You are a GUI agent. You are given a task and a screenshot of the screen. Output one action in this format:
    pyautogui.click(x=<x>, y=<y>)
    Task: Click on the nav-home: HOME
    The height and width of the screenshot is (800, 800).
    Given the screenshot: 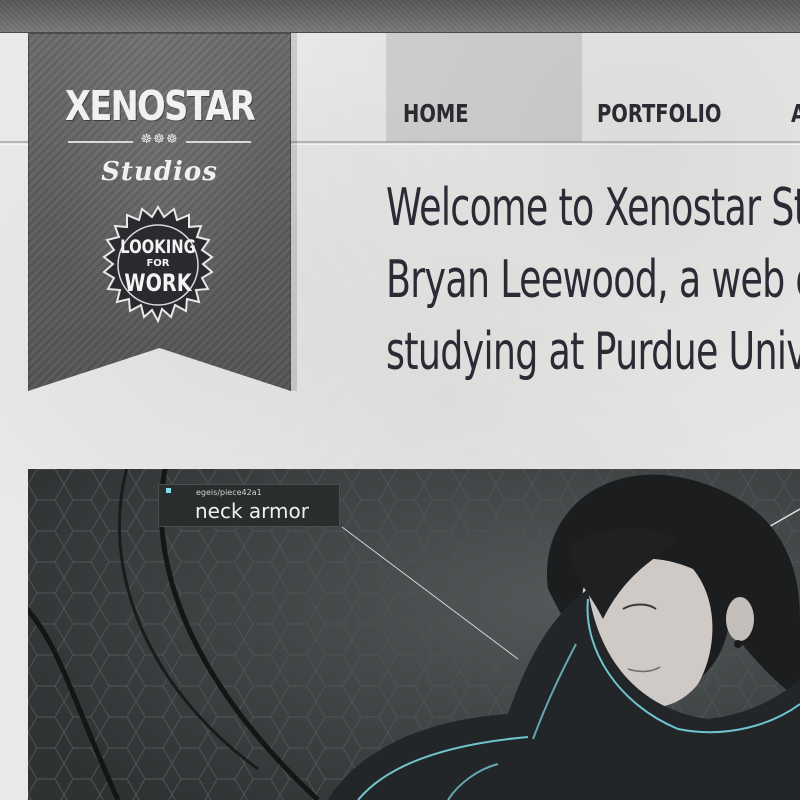 What is the action you would take?
    pyautogui.click(x=436, y=113)
    